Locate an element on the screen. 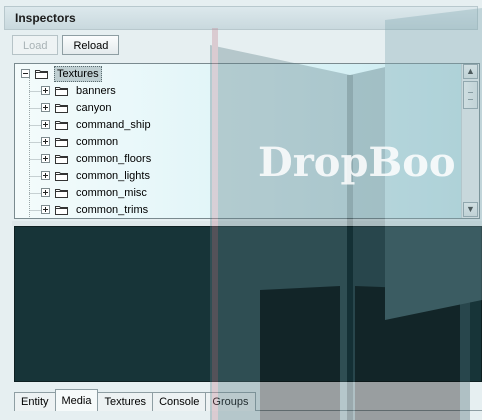 The height and width of the screenshot is (420, 482). reload-button: Reload is located at coordinates (91, 45).